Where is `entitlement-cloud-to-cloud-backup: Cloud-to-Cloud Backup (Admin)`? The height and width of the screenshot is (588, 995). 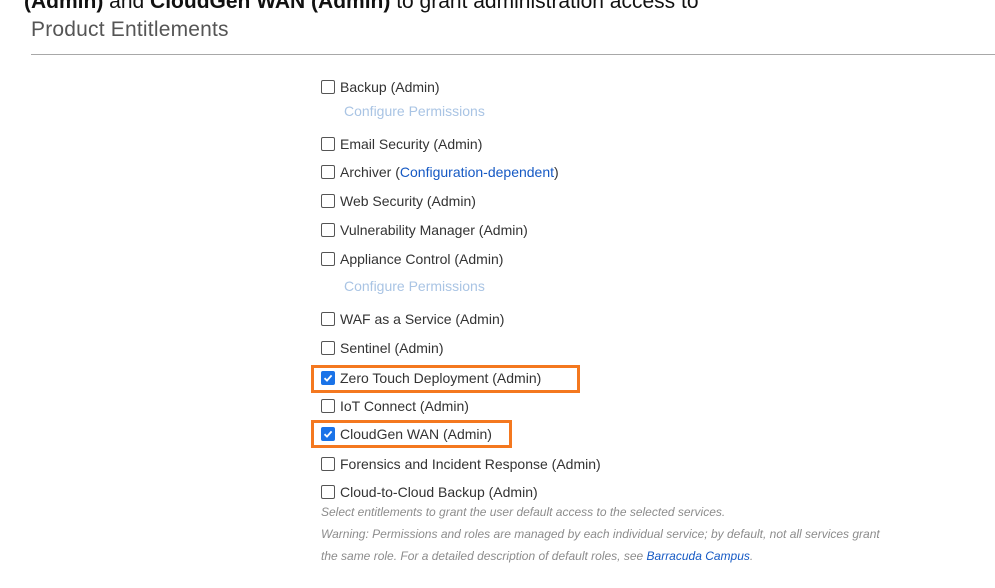
entitlement-cloud-to-cloud-backup: Cloud-to-Cloud Backup (Admin) is located at coordinates (429, 492).